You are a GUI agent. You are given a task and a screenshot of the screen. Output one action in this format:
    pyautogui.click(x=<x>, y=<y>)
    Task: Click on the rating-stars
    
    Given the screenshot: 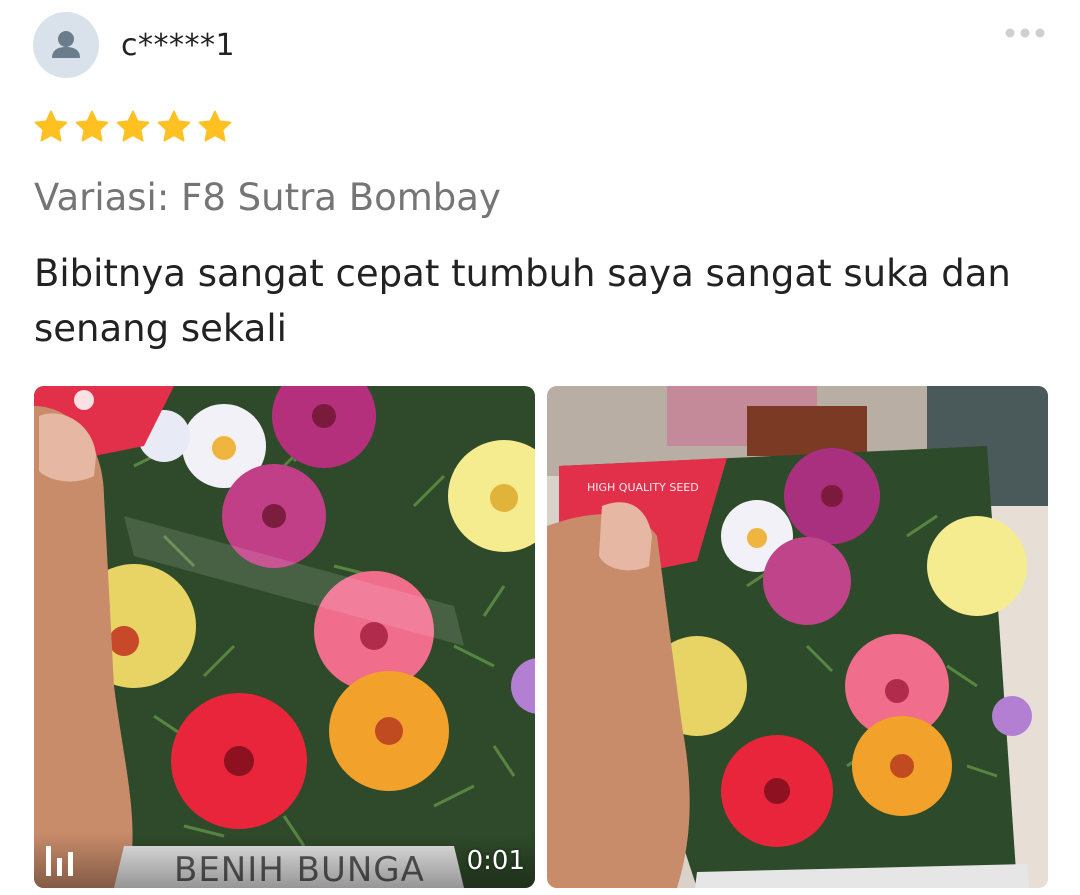 What is the action you would take?
    pyautogui.click(x=133, y=127)
    